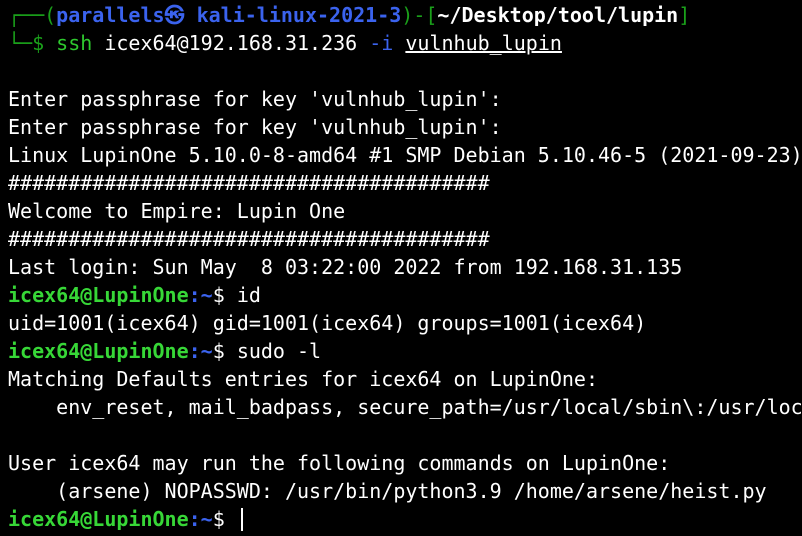 This screenshot has width=802, height=536. I want to click on prompt-frame-bottom: └─$, so click(32, 43).